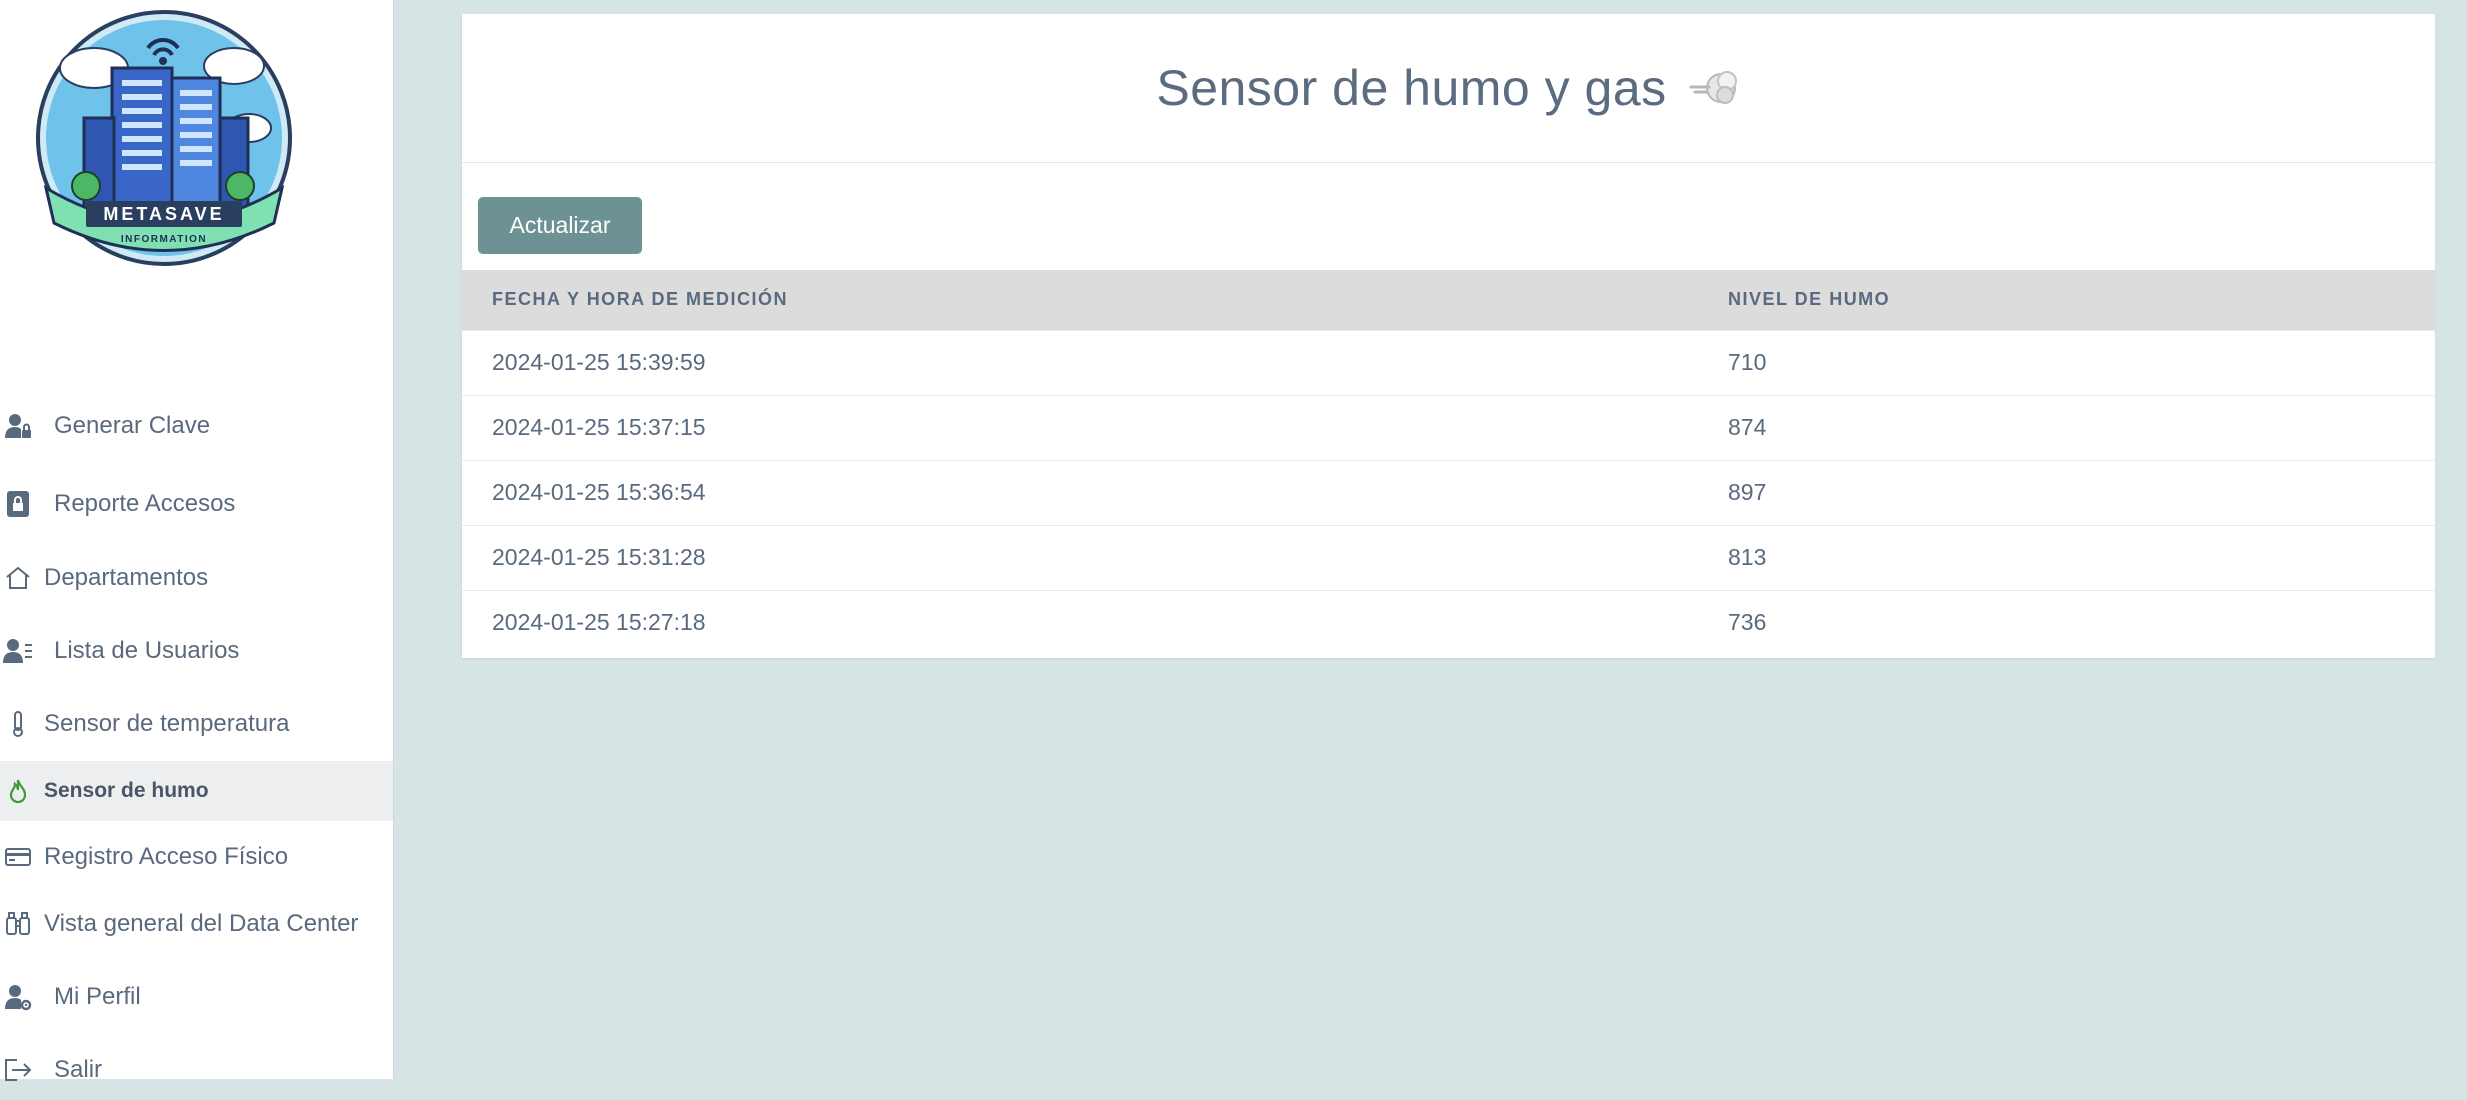 The image size is (2467, 1100). I want to click on sidebar-item-vista-data-center: Vista general del Data Center, so click(196, 924).